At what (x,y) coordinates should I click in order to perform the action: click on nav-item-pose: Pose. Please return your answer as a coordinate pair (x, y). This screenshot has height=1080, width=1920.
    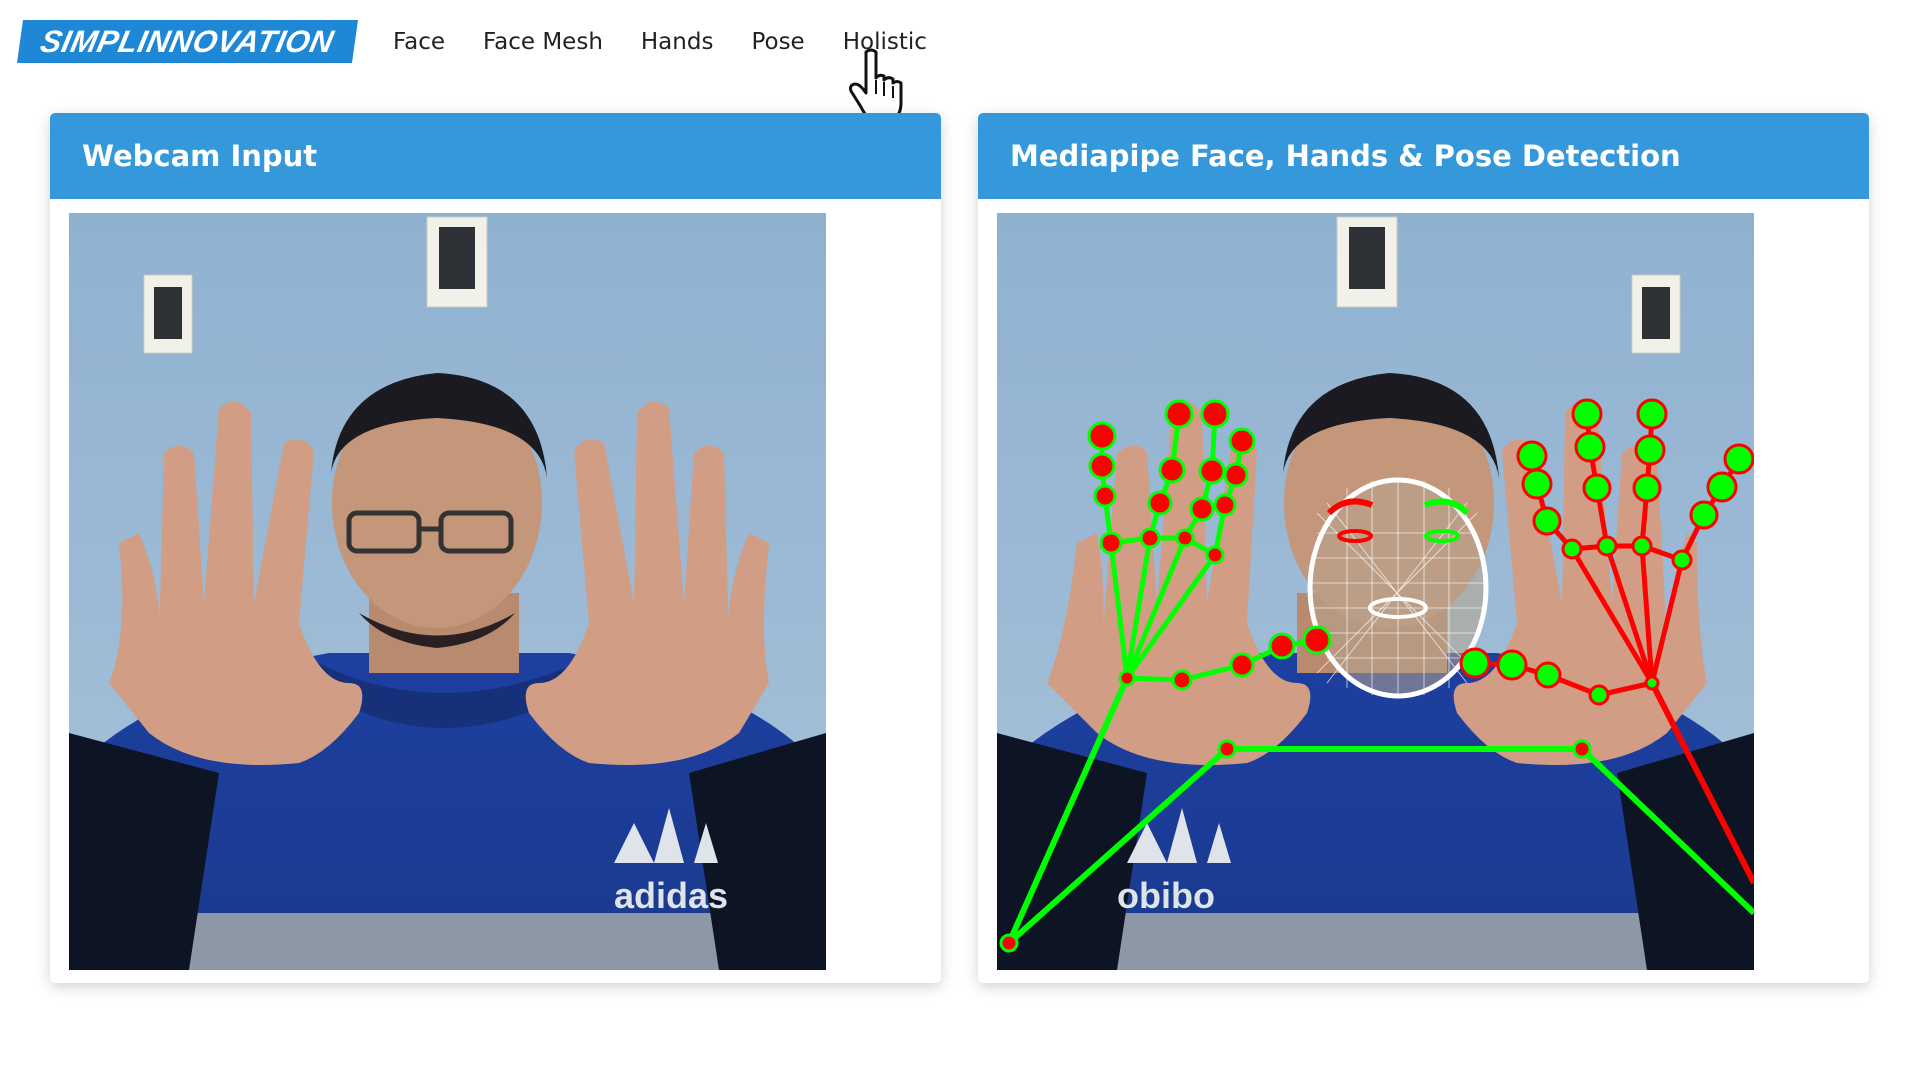
    Looking at the image, I should click on (777, 42).